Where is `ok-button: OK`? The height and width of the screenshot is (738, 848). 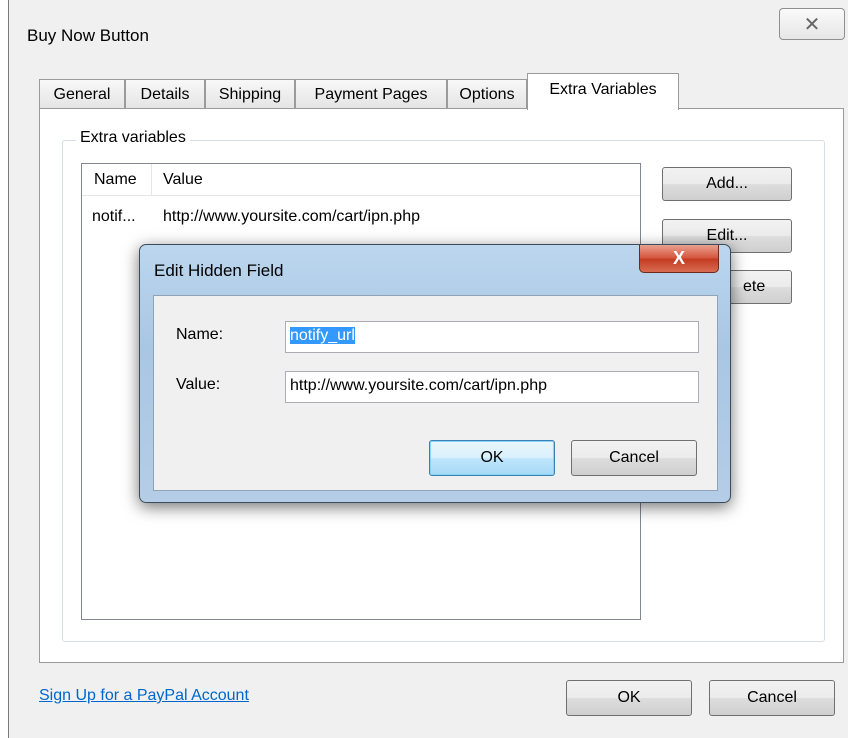
ok-button: OK is located at coordinates (629, 698).